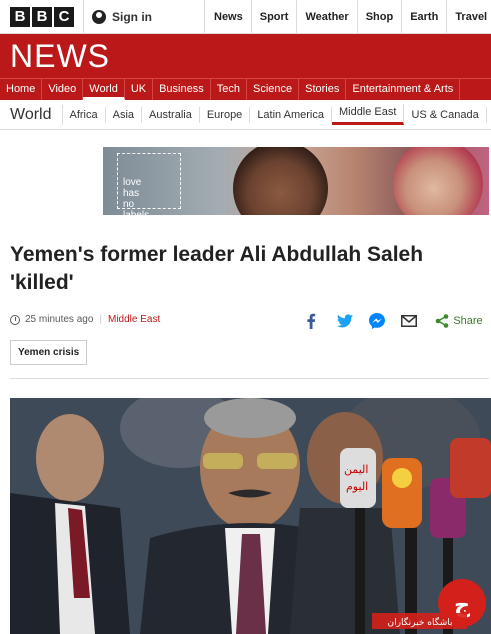 This screenshot has width=491, height=634. Describe the element at coordinates (275, 17) in the screenshot. I see `top-nav-sport: Sport` at that location.